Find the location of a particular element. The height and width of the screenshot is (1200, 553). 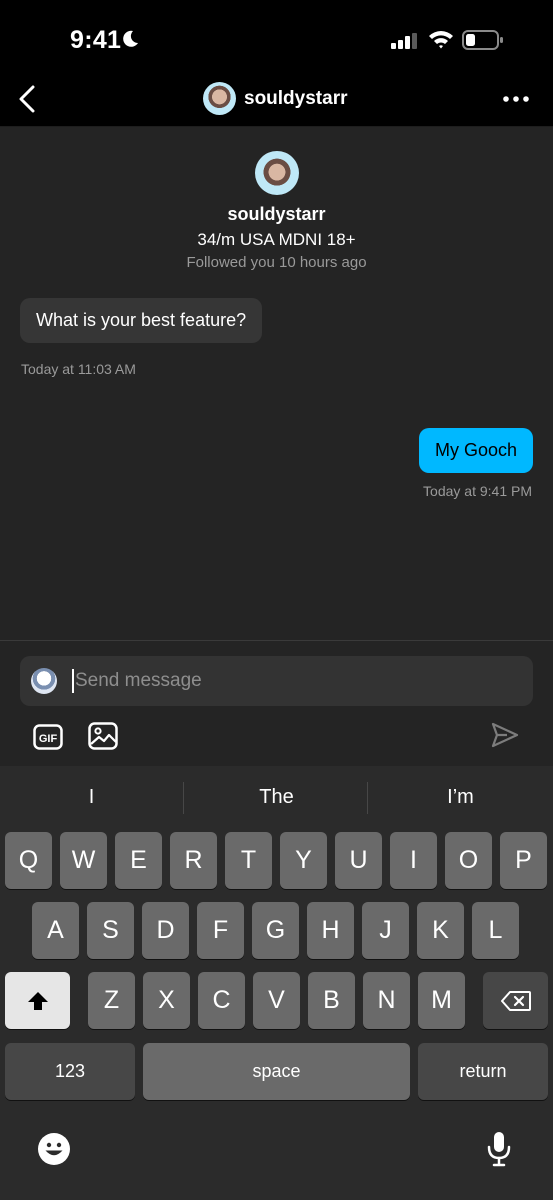

key-u: U is located at coordinates (358, 860).